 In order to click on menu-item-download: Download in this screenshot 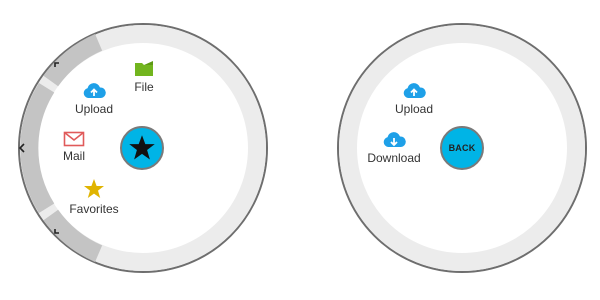, I will do `click(394, 148)`.